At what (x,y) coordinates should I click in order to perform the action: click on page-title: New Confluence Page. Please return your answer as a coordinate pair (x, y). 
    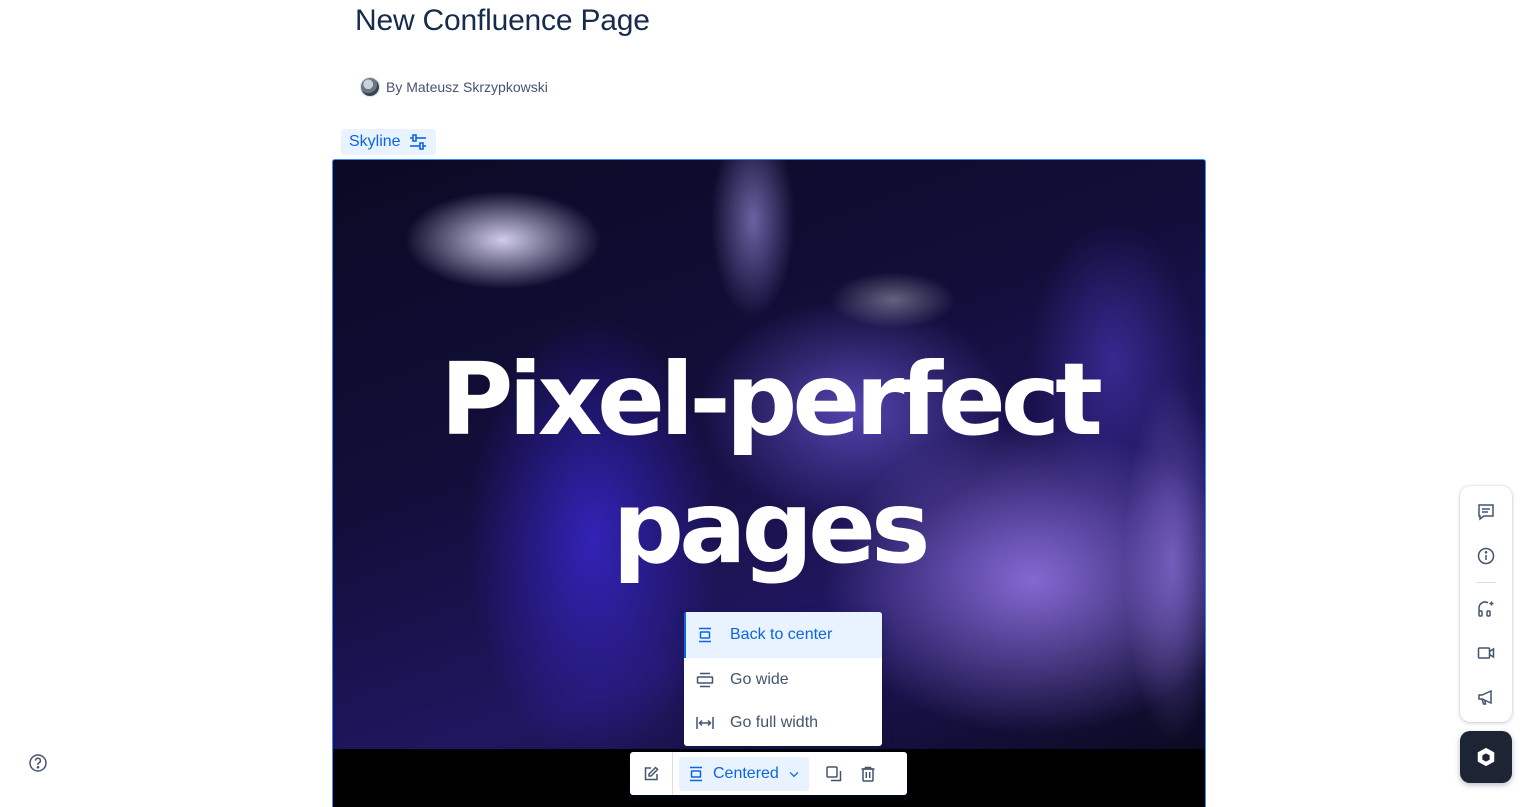
    Looking at the image, I should click on (502, 21).